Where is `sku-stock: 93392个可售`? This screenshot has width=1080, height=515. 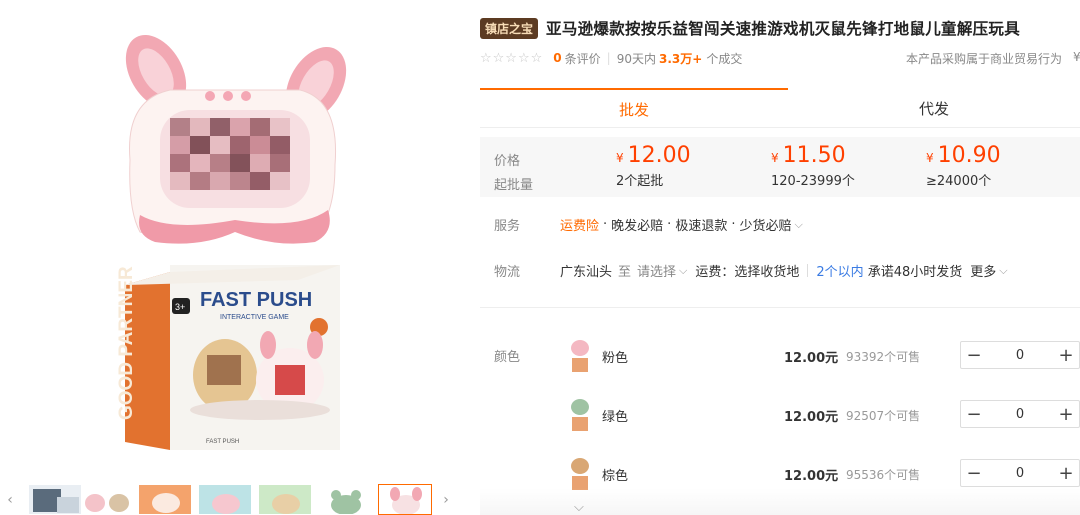 sku-stock: 93392个可售 is located at coordinates (883, 357).